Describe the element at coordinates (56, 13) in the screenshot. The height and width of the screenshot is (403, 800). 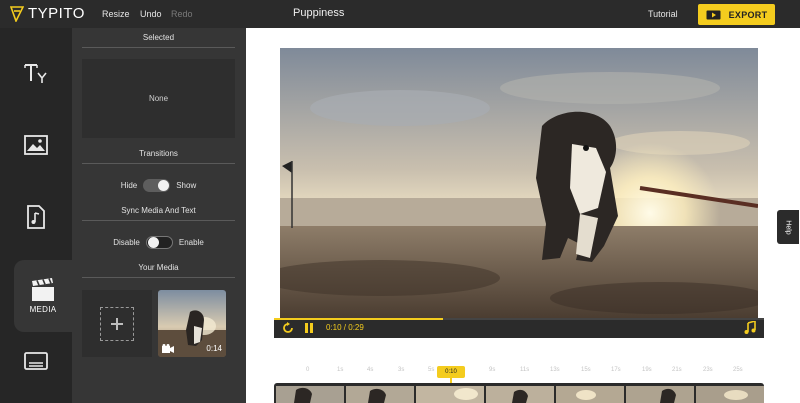
I see `app-logo-text: TYPITO` at that location.